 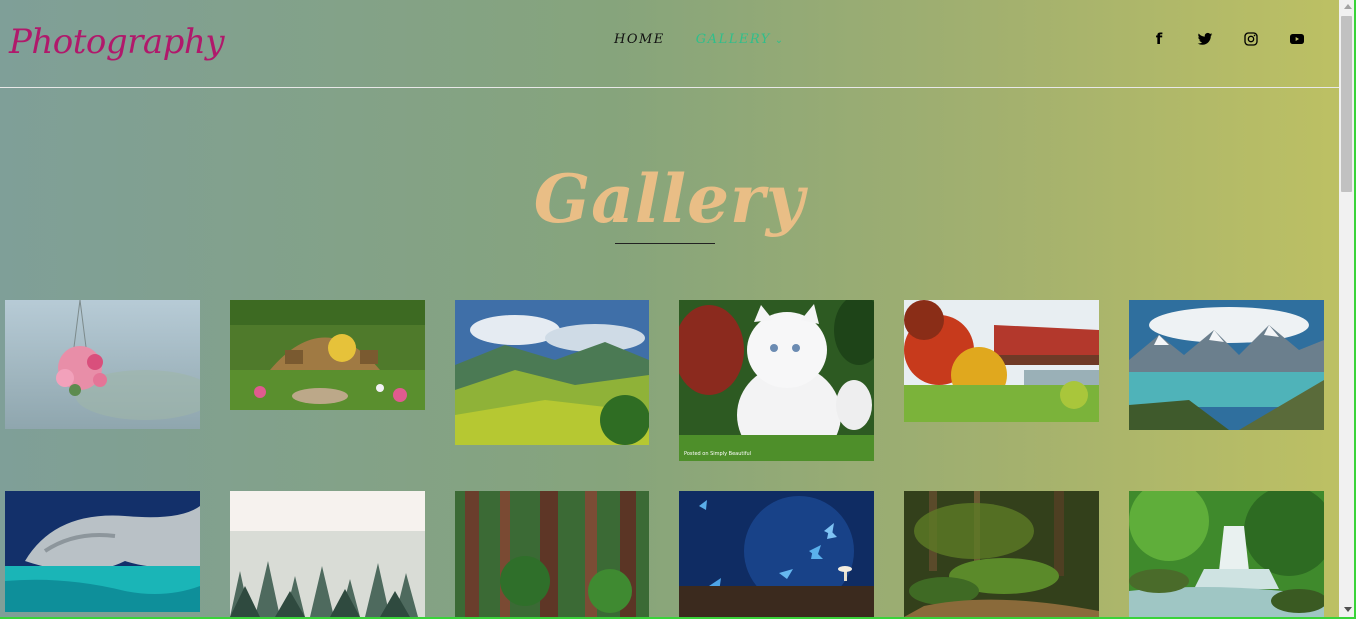 I want to click on site-header: Photography HOME GALLERY ⌄ f, so click(x=669, y=44).